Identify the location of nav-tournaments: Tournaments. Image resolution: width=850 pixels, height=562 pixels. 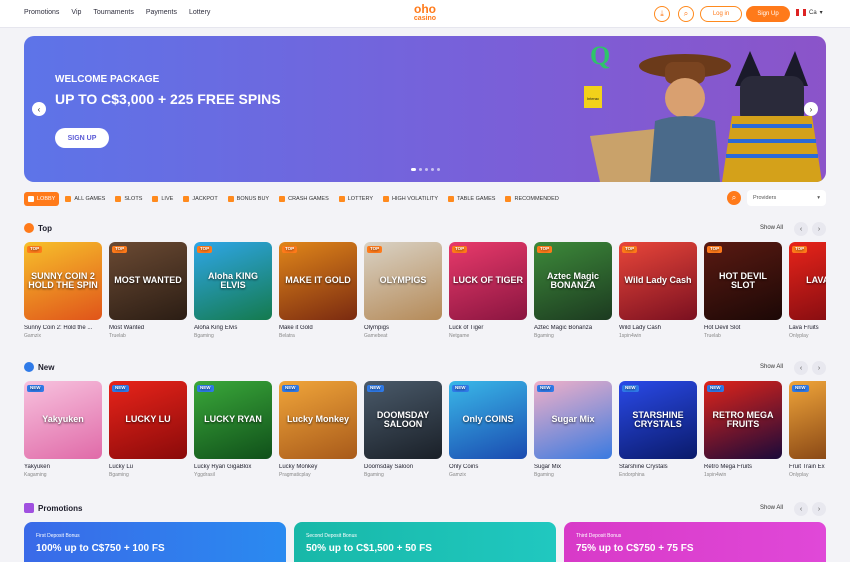
(113, 12).